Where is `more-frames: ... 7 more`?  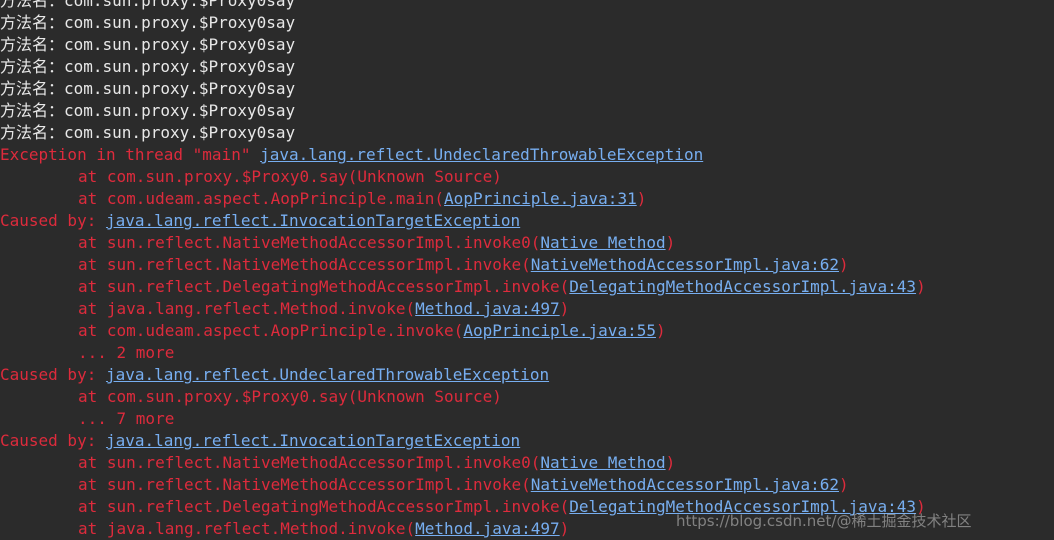
more-frames: ... 7 more is located at coordinates (126, 418).